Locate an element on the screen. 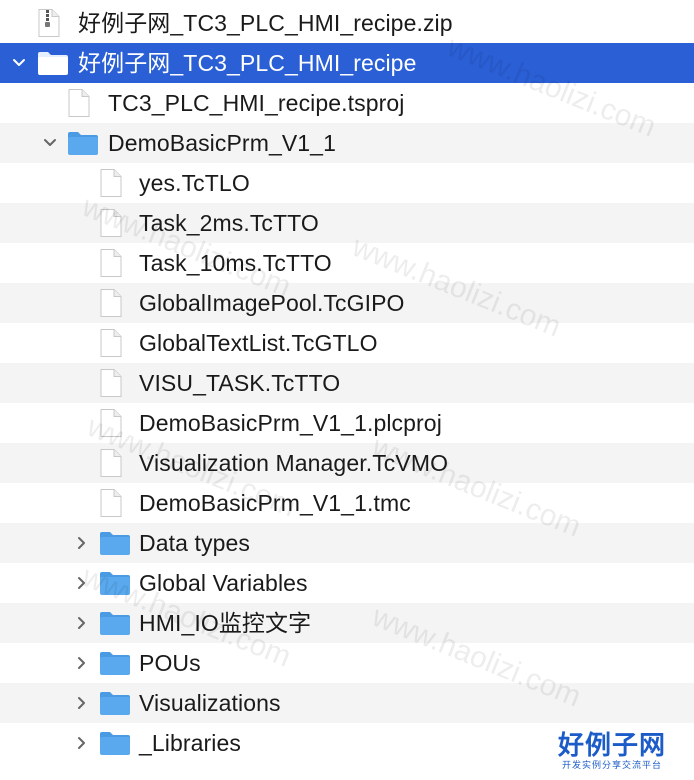  tree-item-label: HMI_IO监控文字 is located at coordinates (225, 623).